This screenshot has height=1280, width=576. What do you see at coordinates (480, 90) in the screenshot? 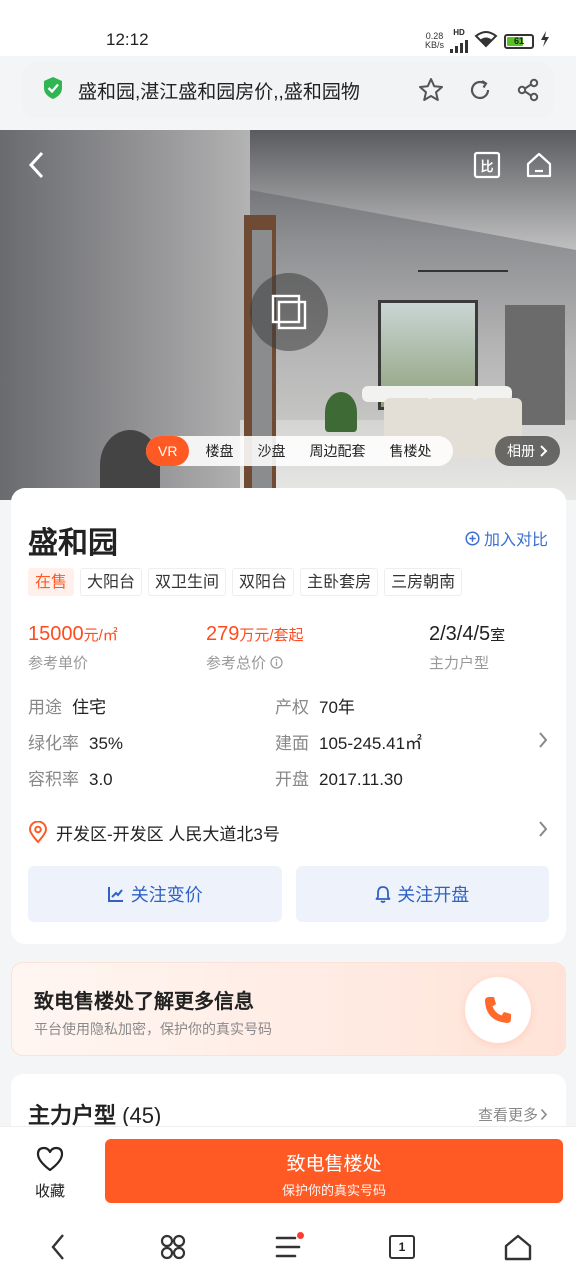
I see `refresh-icon` at bounding box center [480, 90].